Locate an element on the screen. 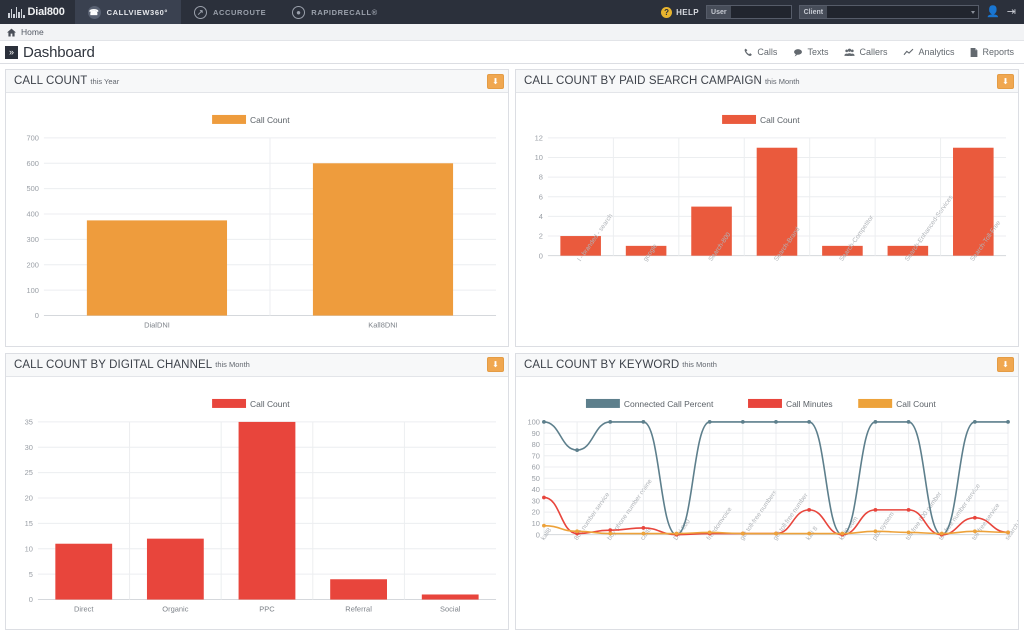  panel-title: CALL COUNT BY PAID SEARCH CAMPAIGN is located at coordinates (643, 81).